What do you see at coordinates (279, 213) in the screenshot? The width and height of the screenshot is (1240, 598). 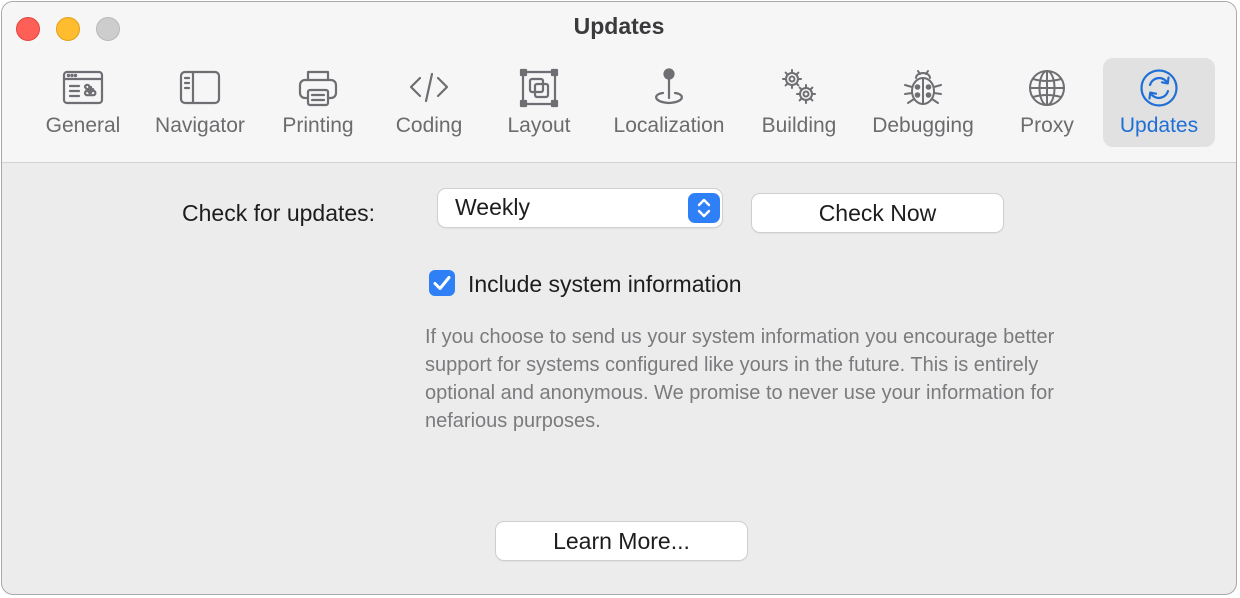 I see `check-for-updates-label: Check for updates:` at bounding box center [279, 213].